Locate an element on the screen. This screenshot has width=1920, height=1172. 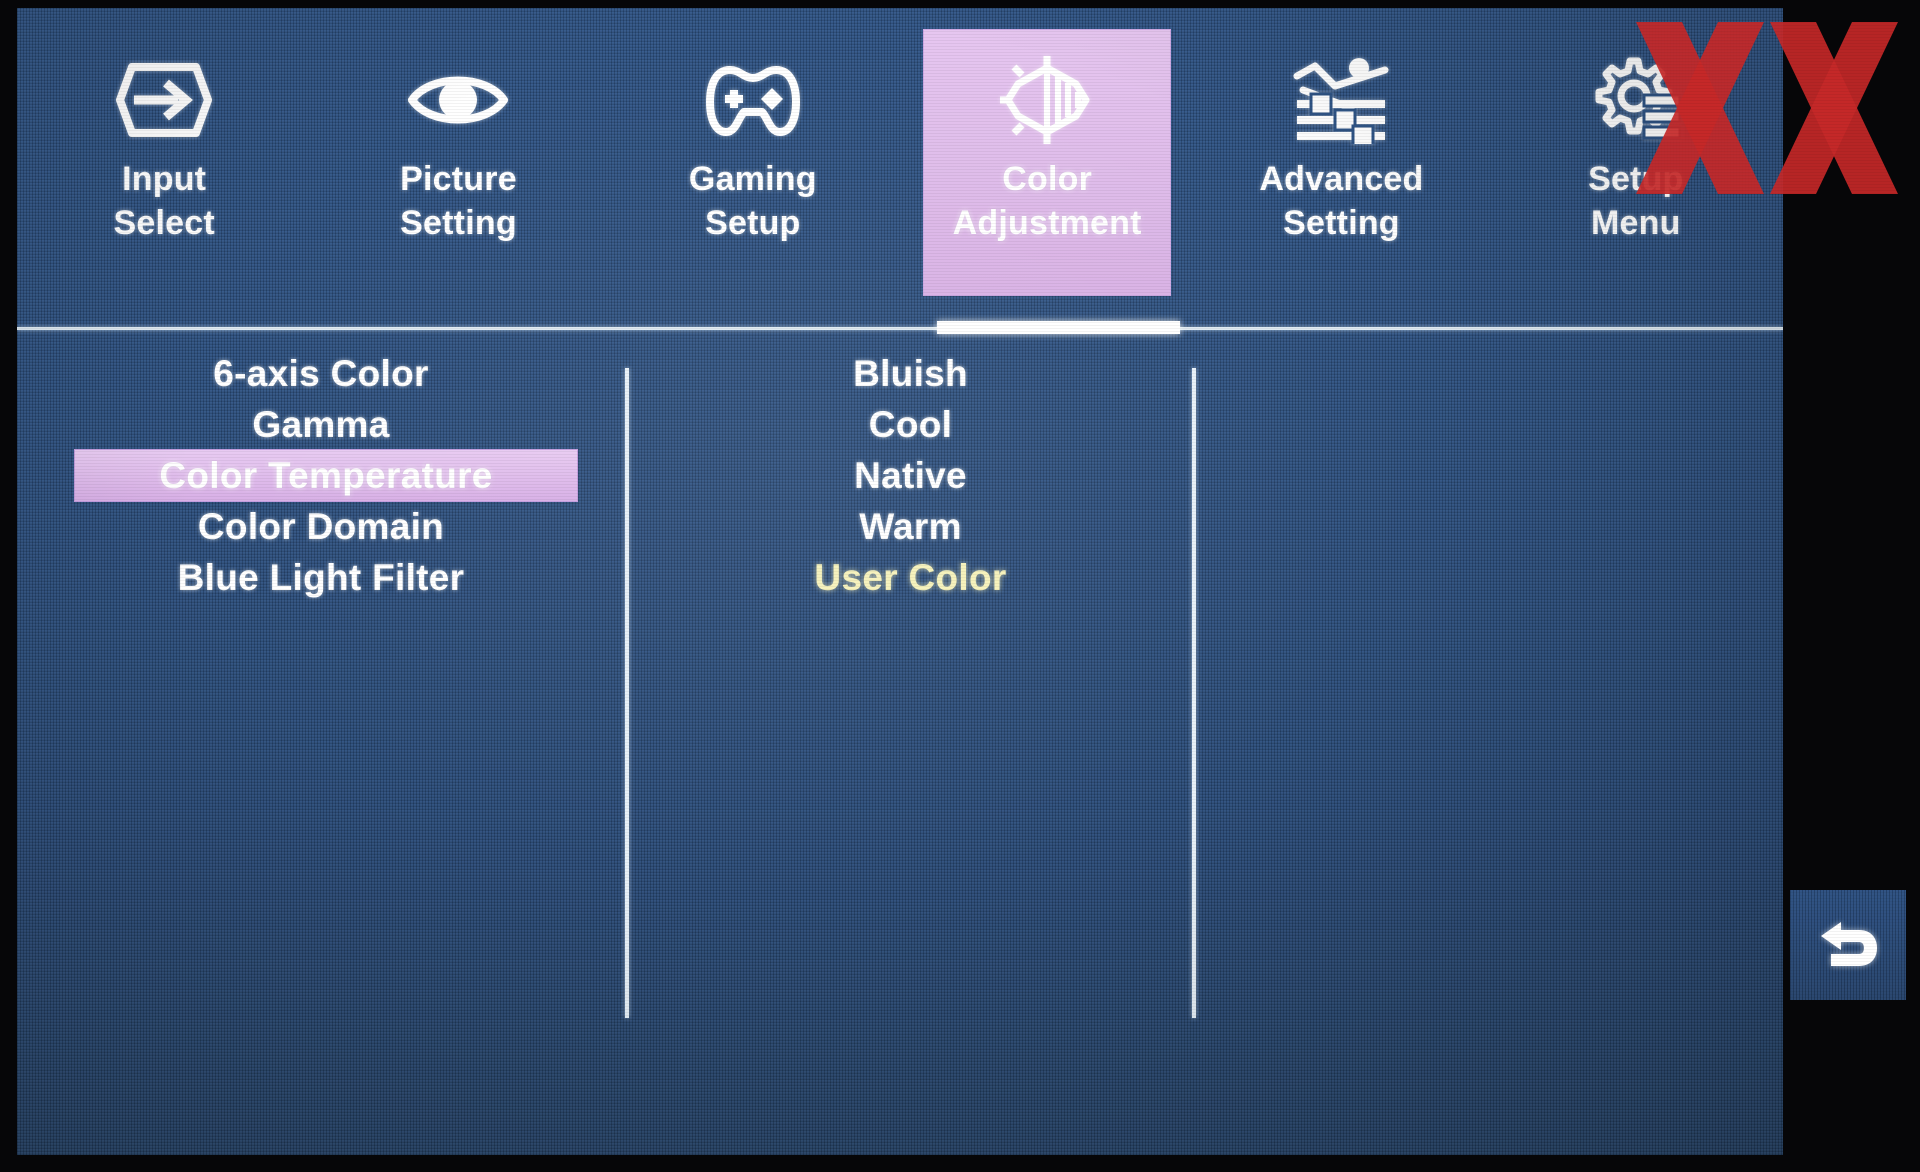
menu-item-color-temperature: Color Temperature is located at coordinates (326, 475).